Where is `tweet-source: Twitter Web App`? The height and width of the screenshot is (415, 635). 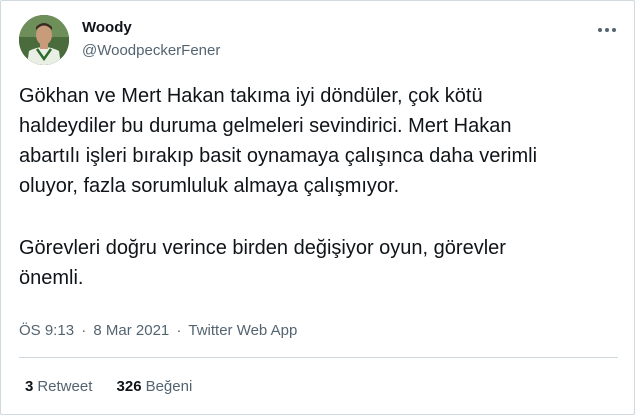
tweet-source: Twitter Web App is located at coordinates (242, 330).